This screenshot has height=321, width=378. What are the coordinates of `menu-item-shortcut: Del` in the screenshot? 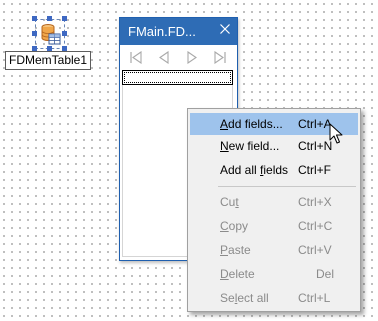 It's located at (325, 274).